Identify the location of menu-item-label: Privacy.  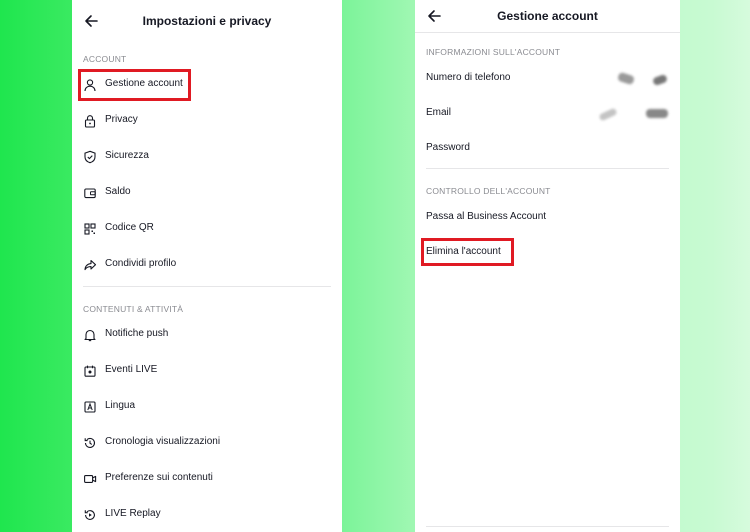
(121, 119).